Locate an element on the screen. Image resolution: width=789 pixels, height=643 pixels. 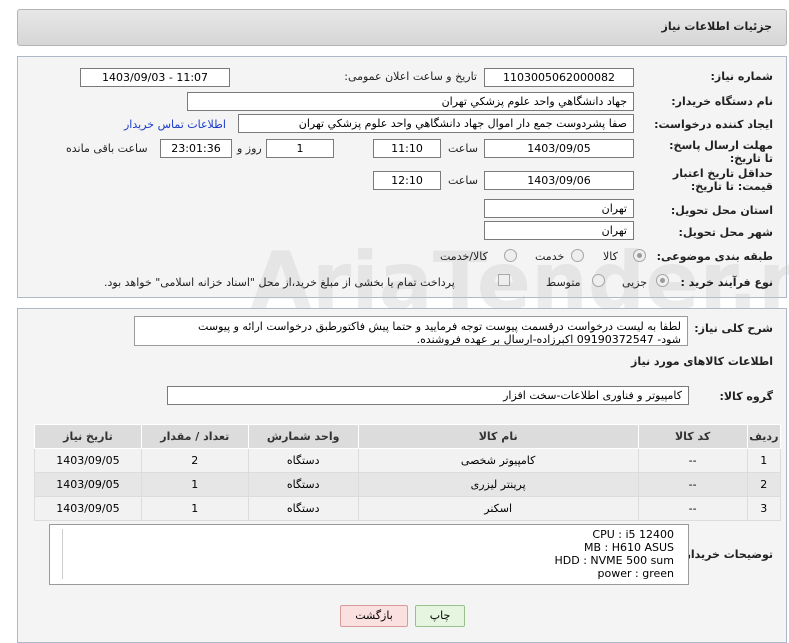
buyer-contact-link: اطلاعات تماس خریدار is located at coordinates (175, 124).